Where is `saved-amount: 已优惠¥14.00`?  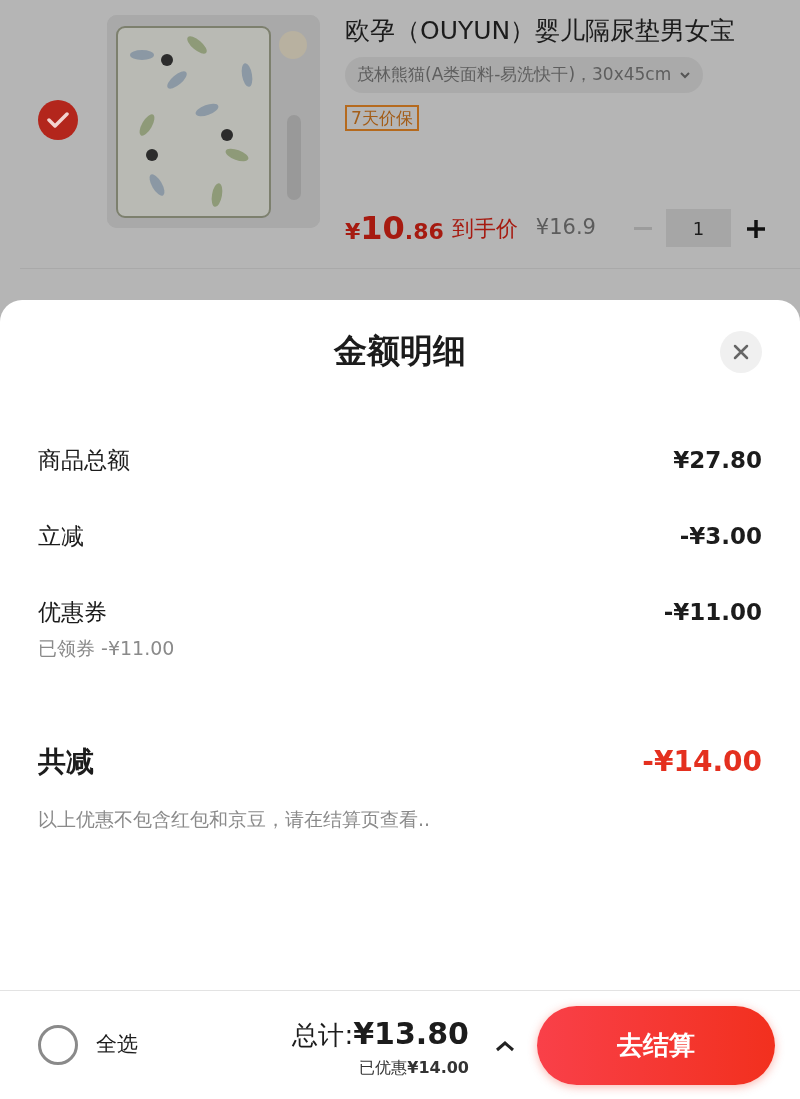 saved-amount: 已优惠¥14.00 is located at coordinates (414, 1067).